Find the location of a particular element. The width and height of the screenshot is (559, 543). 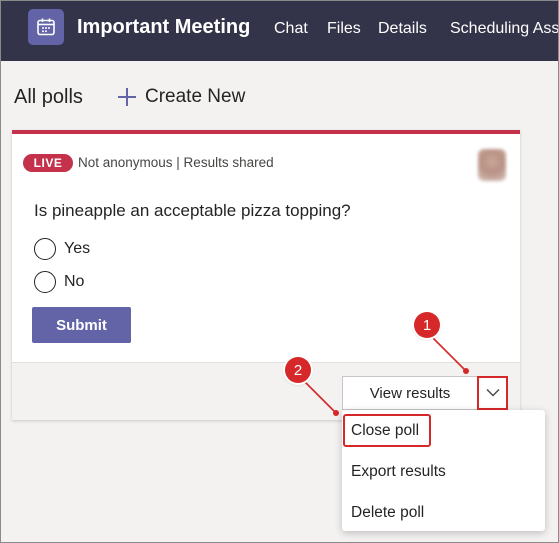

callout-2-marker: 2 is located at coordinates (298, 370).